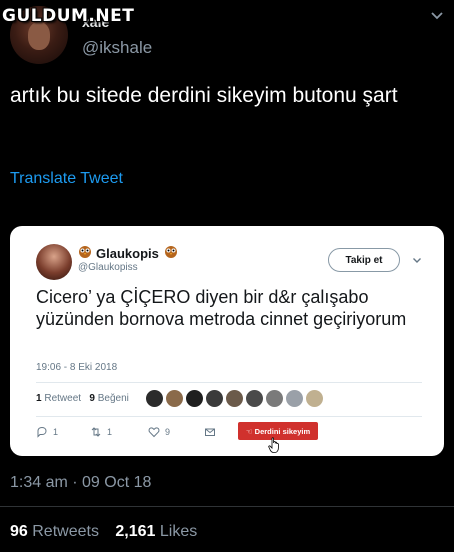 The width and height of the screenshot is (454, 552). I want to click on likes-label: Likes, so click(178, 531).